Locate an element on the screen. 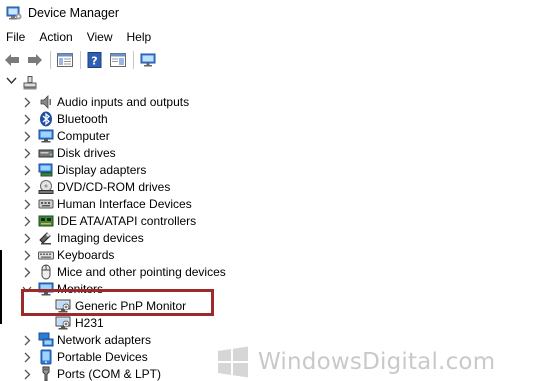 Image resolution: width=538 pixels, height=381 pixels. tree-item-mice: Mice and other pointing devices is located at coordinates (200, 272).